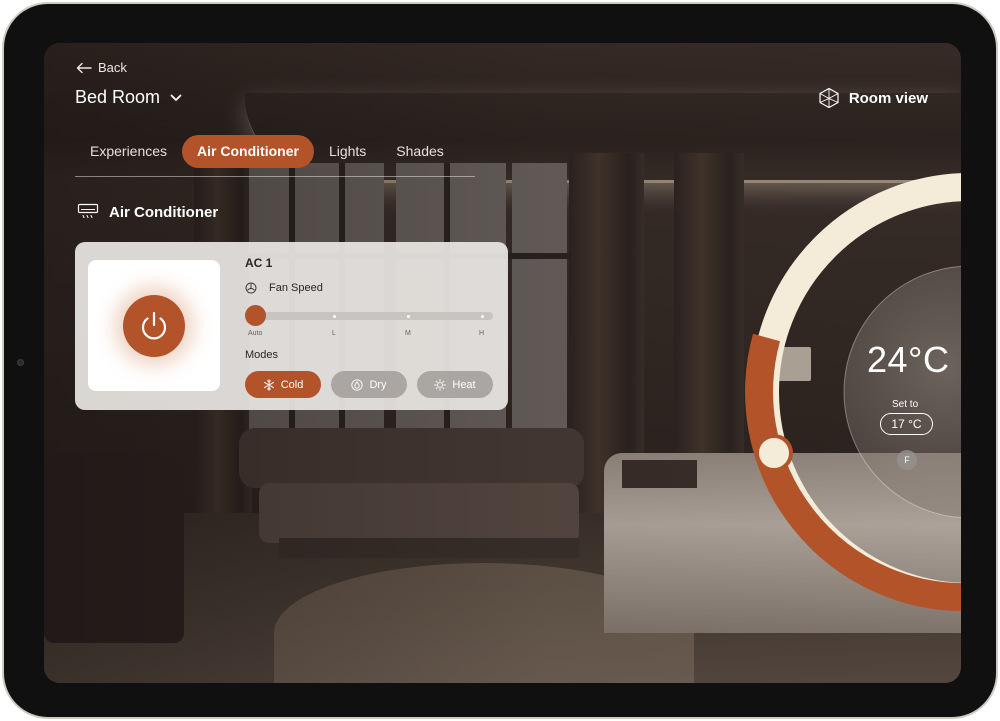 The width and height of the screenshot is (1000, 721). Describe the element at coordinates (251, 288) in the screenshot. I see `fan-icon` at that location.